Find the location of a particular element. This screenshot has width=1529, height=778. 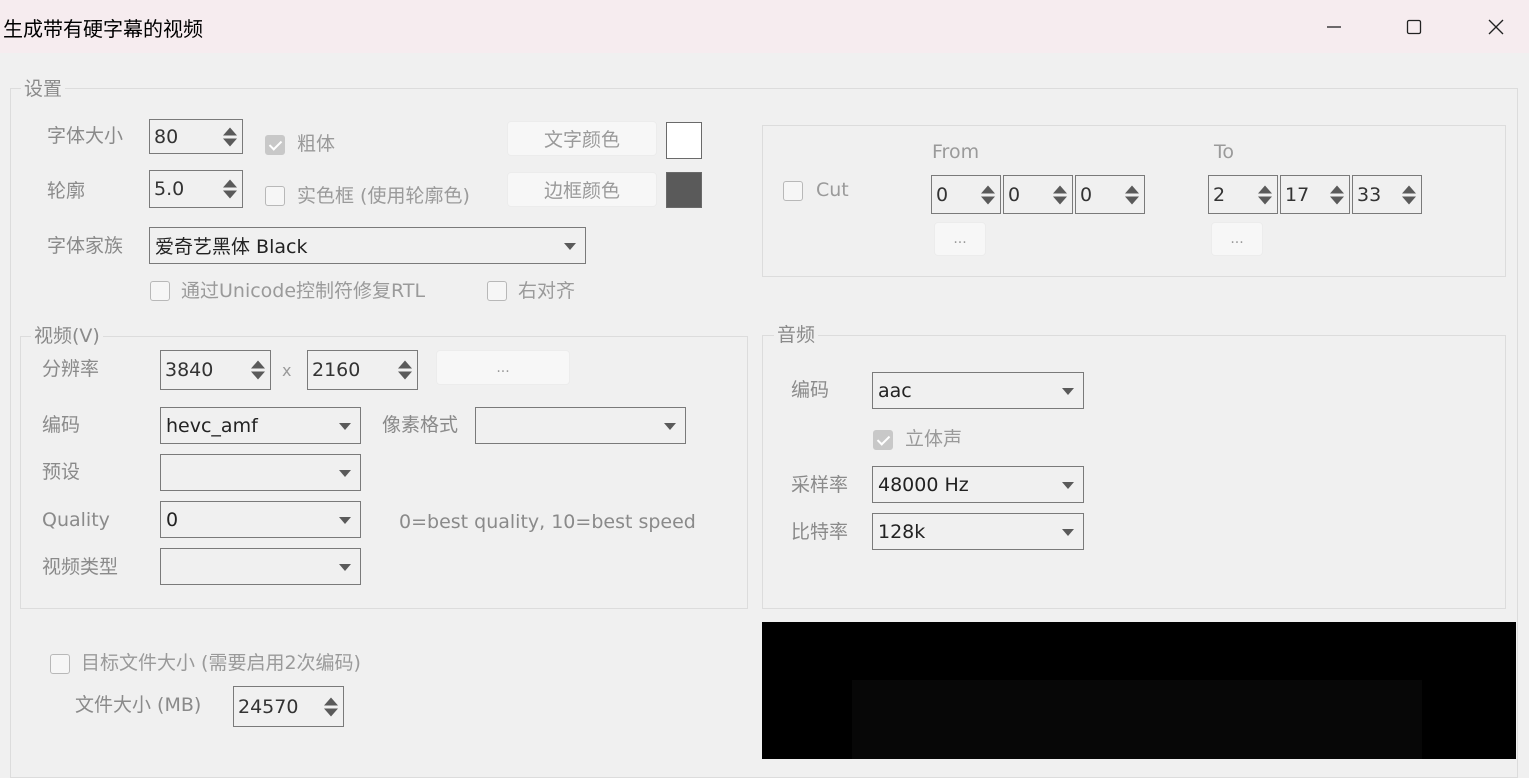

video-encoding-combo: hevc_amf is located at coordinates (260, 425).